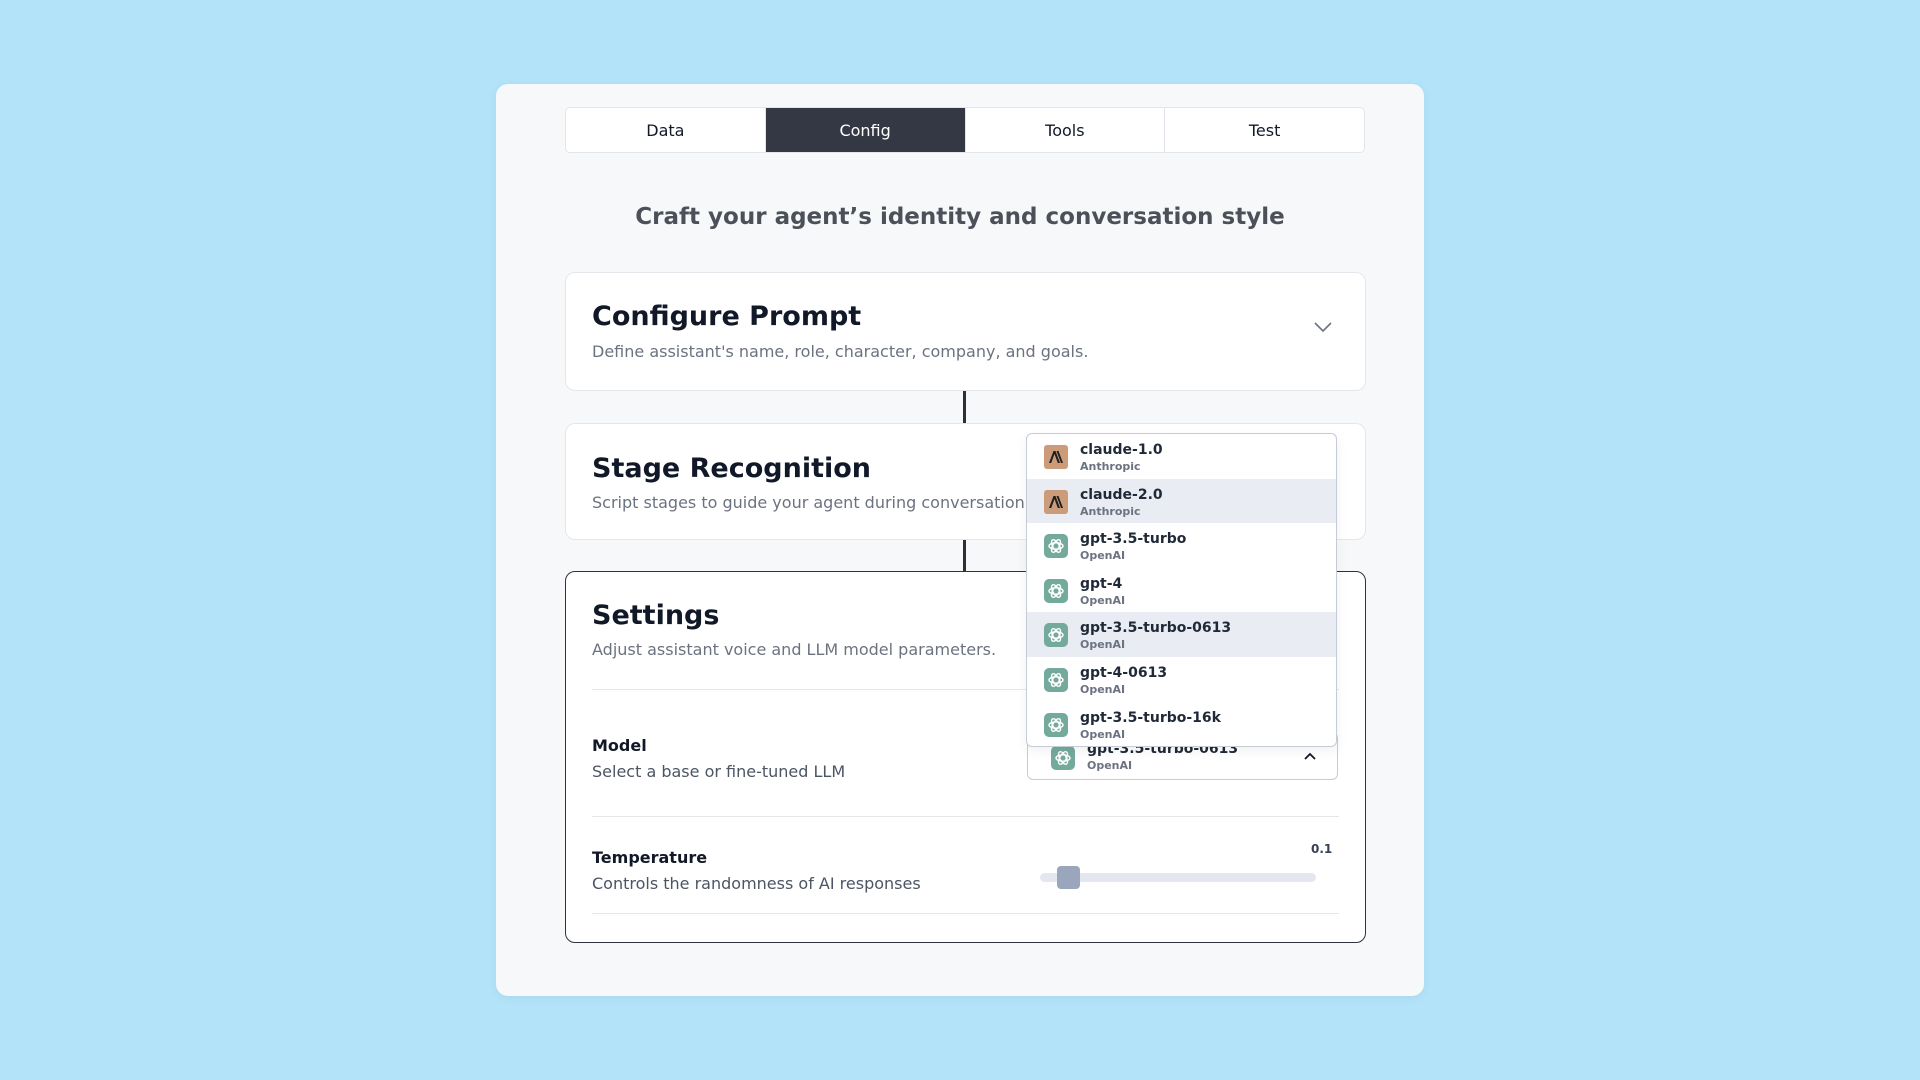  Describe the element at coordinates (1150, 717) in the screenshot. I see `option-name: gpt-3.5-turbo-16k` at that location.